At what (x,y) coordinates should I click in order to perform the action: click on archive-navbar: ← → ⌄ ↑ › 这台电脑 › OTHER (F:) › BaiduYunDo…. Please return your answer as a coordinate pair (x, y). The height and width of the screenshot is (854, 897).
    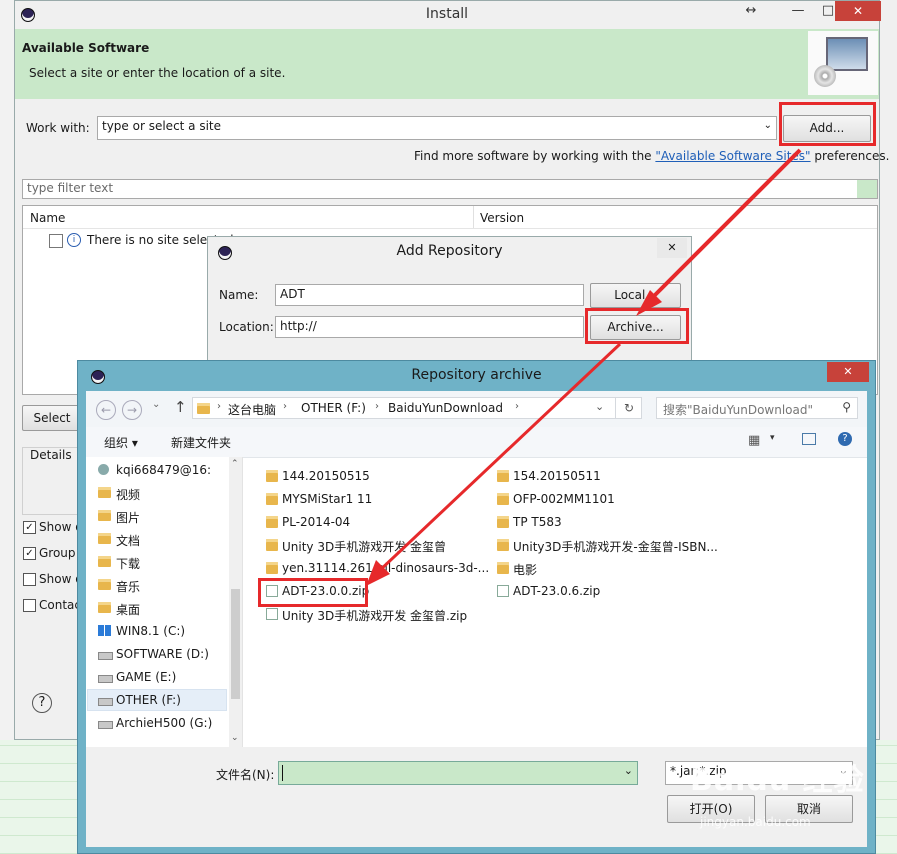
    Looking at the image, I should click on (476, 409).